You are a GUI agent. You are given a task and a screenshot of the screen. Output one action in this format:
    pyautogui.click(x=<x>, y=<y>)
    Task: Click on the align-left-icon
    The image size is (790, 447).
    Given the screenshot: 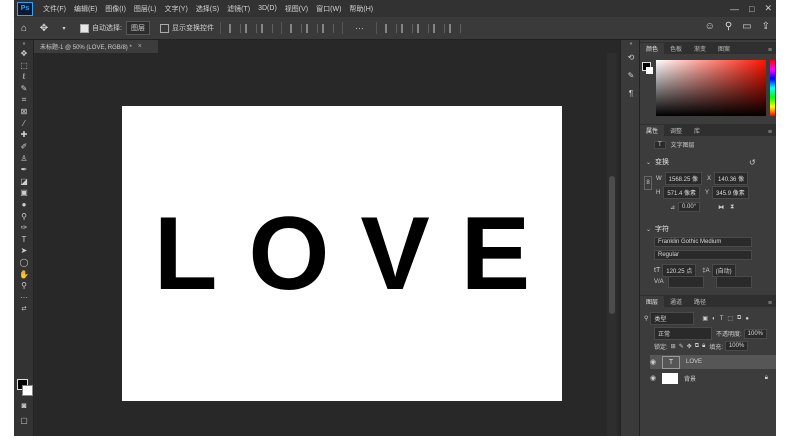 What is the action you would take?
    pyautogui.click(x=234, y=28)
    